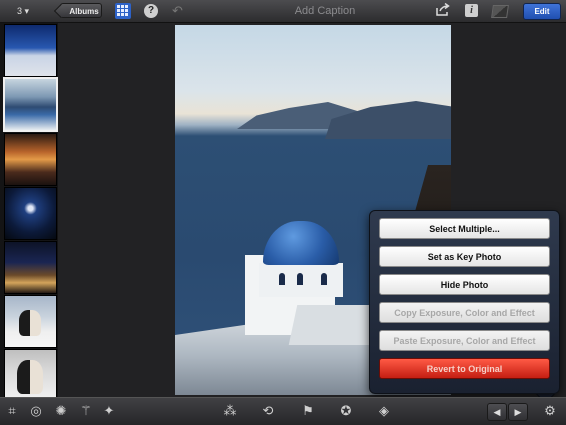  Describe the element at coordinates (81, 10) in the screenshot. I see `albums-back-button: Albums` at that location.